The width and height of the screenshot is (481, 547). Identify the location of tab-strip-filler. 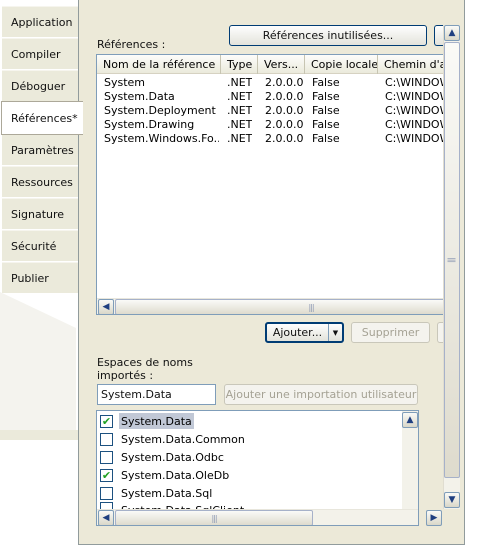
(38, 362).